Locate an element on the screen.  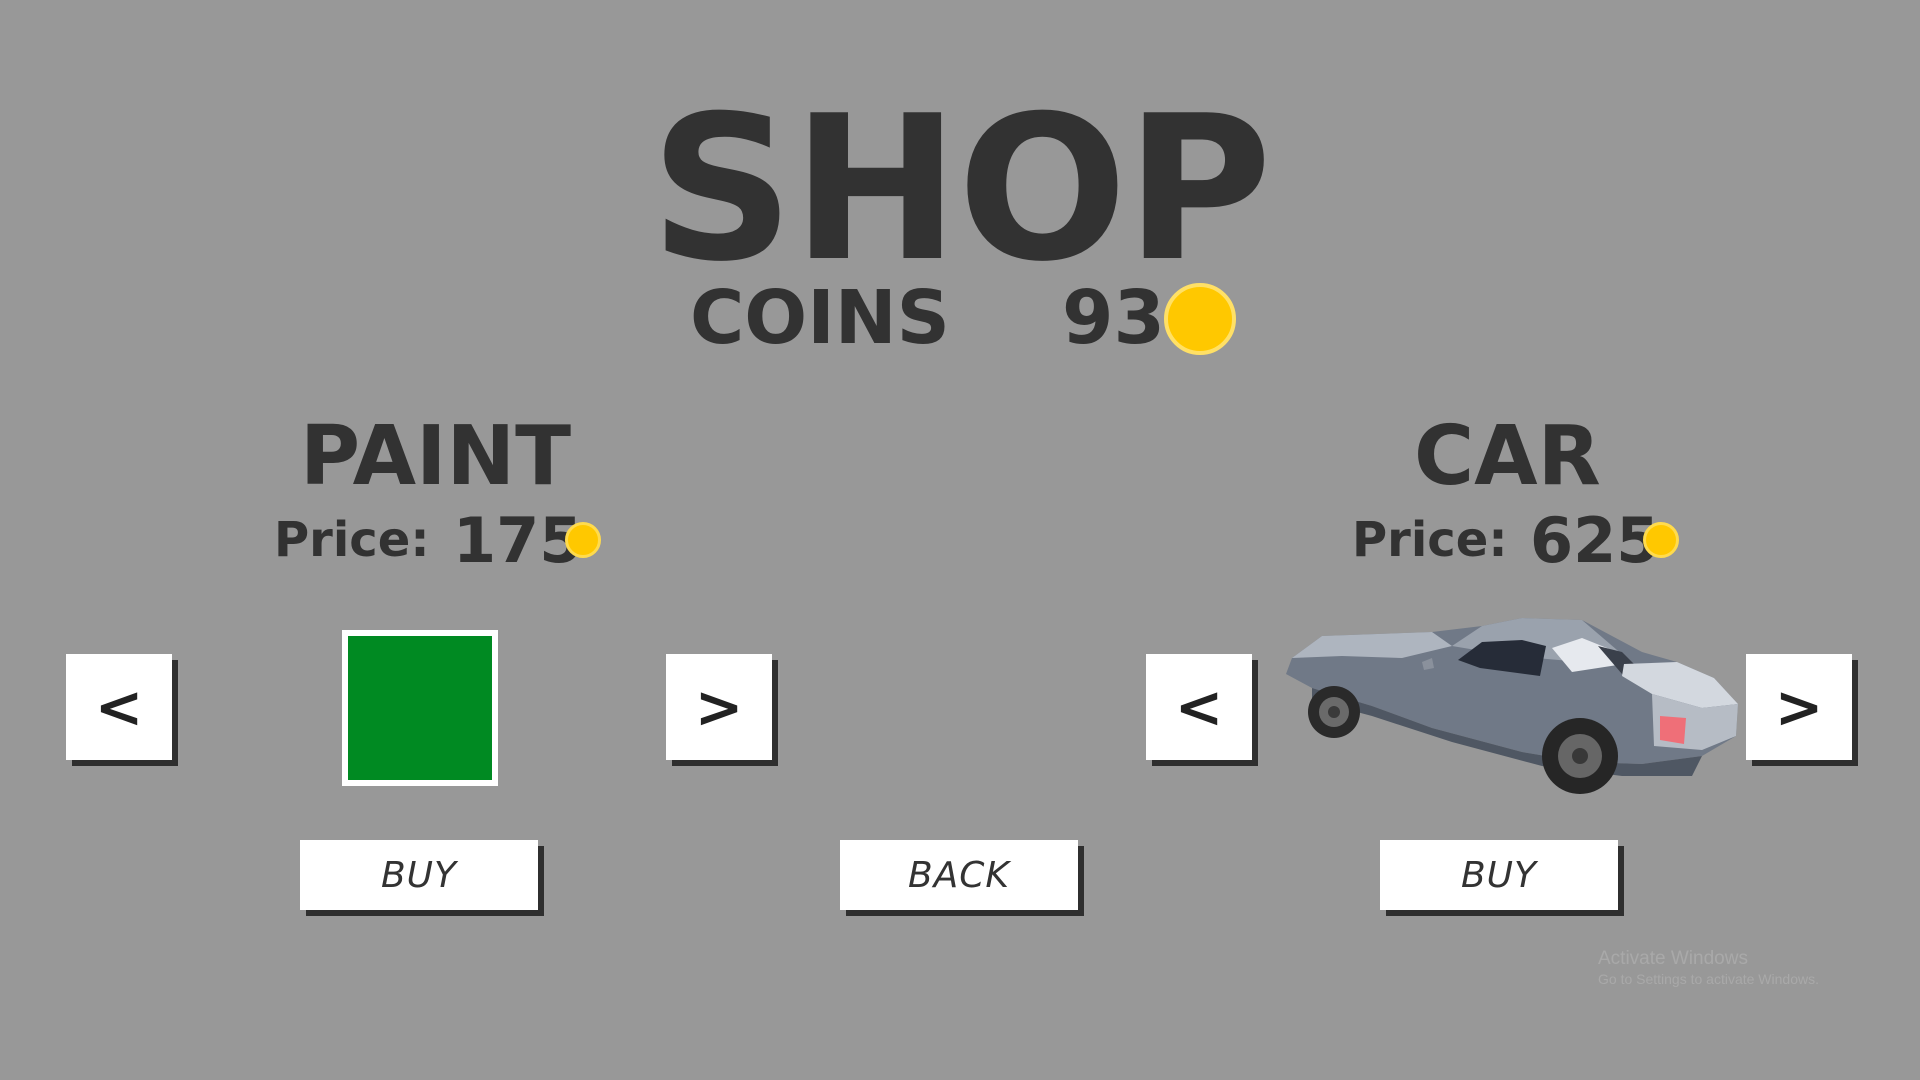
paint-buy-label: BUY is located at coordinates (419, 875).